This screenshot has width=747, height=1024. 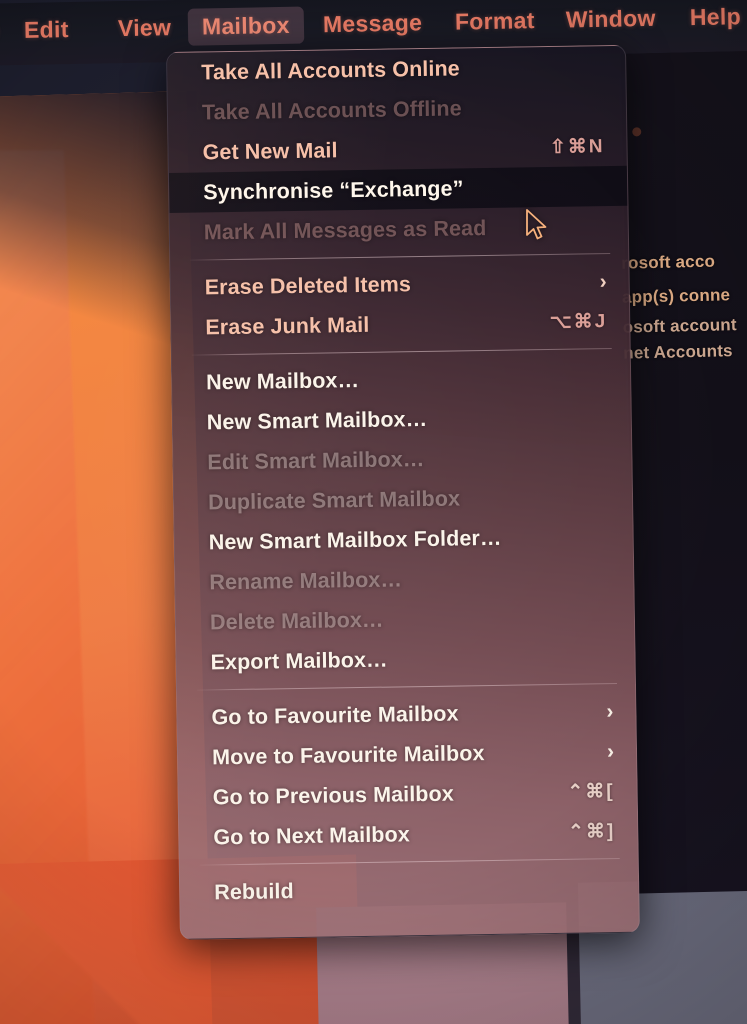 What do you see at coordinates (345, 229) in the screenshot?
I see `menu-item-label: Mark All Messages as Read` at bounding box center [345, 229].